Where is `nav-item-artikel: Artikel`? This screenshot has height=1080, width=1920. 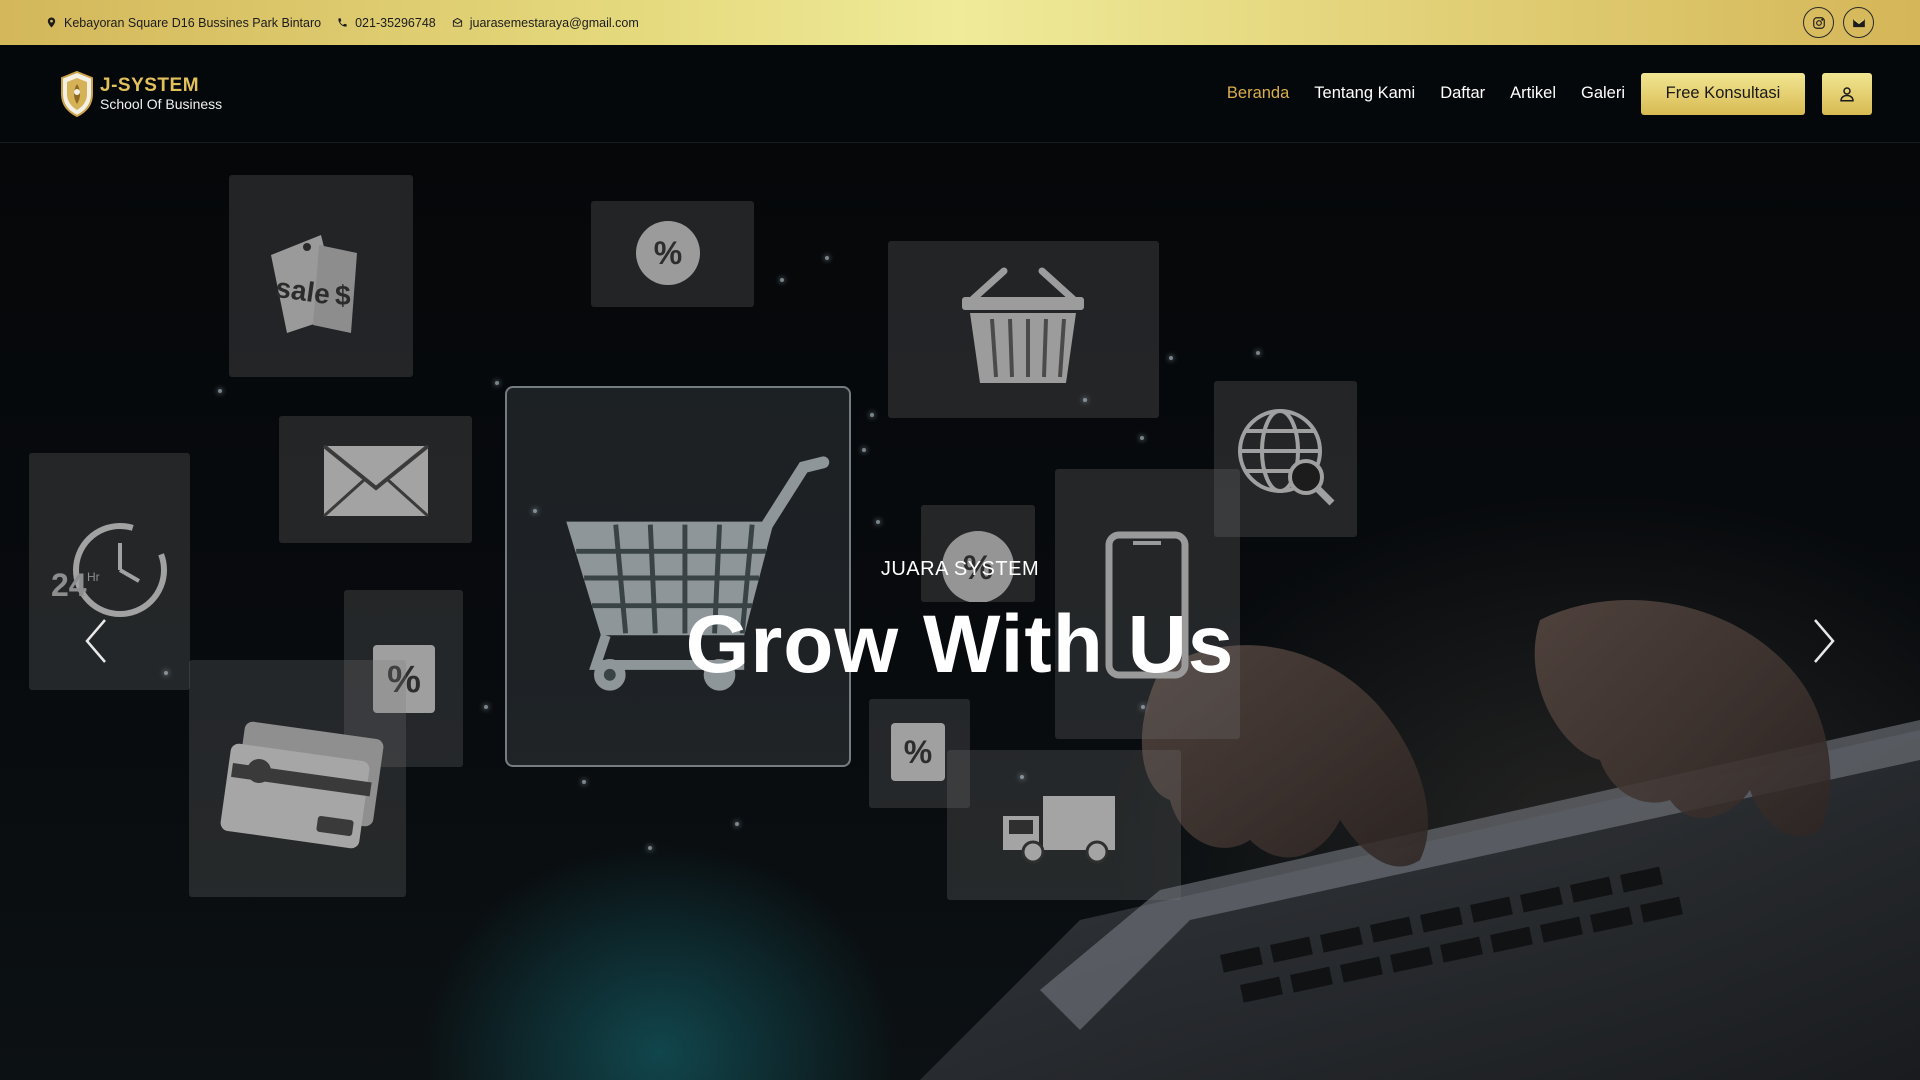 nav-item-artikel: Artikel is located at coordinates (1533, 93).